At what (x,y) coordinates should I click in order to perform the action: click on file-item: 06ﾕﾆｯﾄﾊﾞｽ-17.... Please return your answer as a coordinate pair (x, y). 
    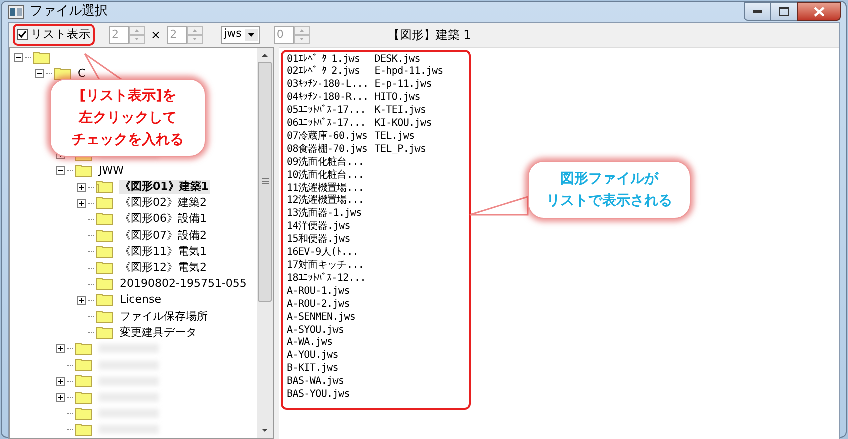
    Looking at the image, I should click on (328, 124).